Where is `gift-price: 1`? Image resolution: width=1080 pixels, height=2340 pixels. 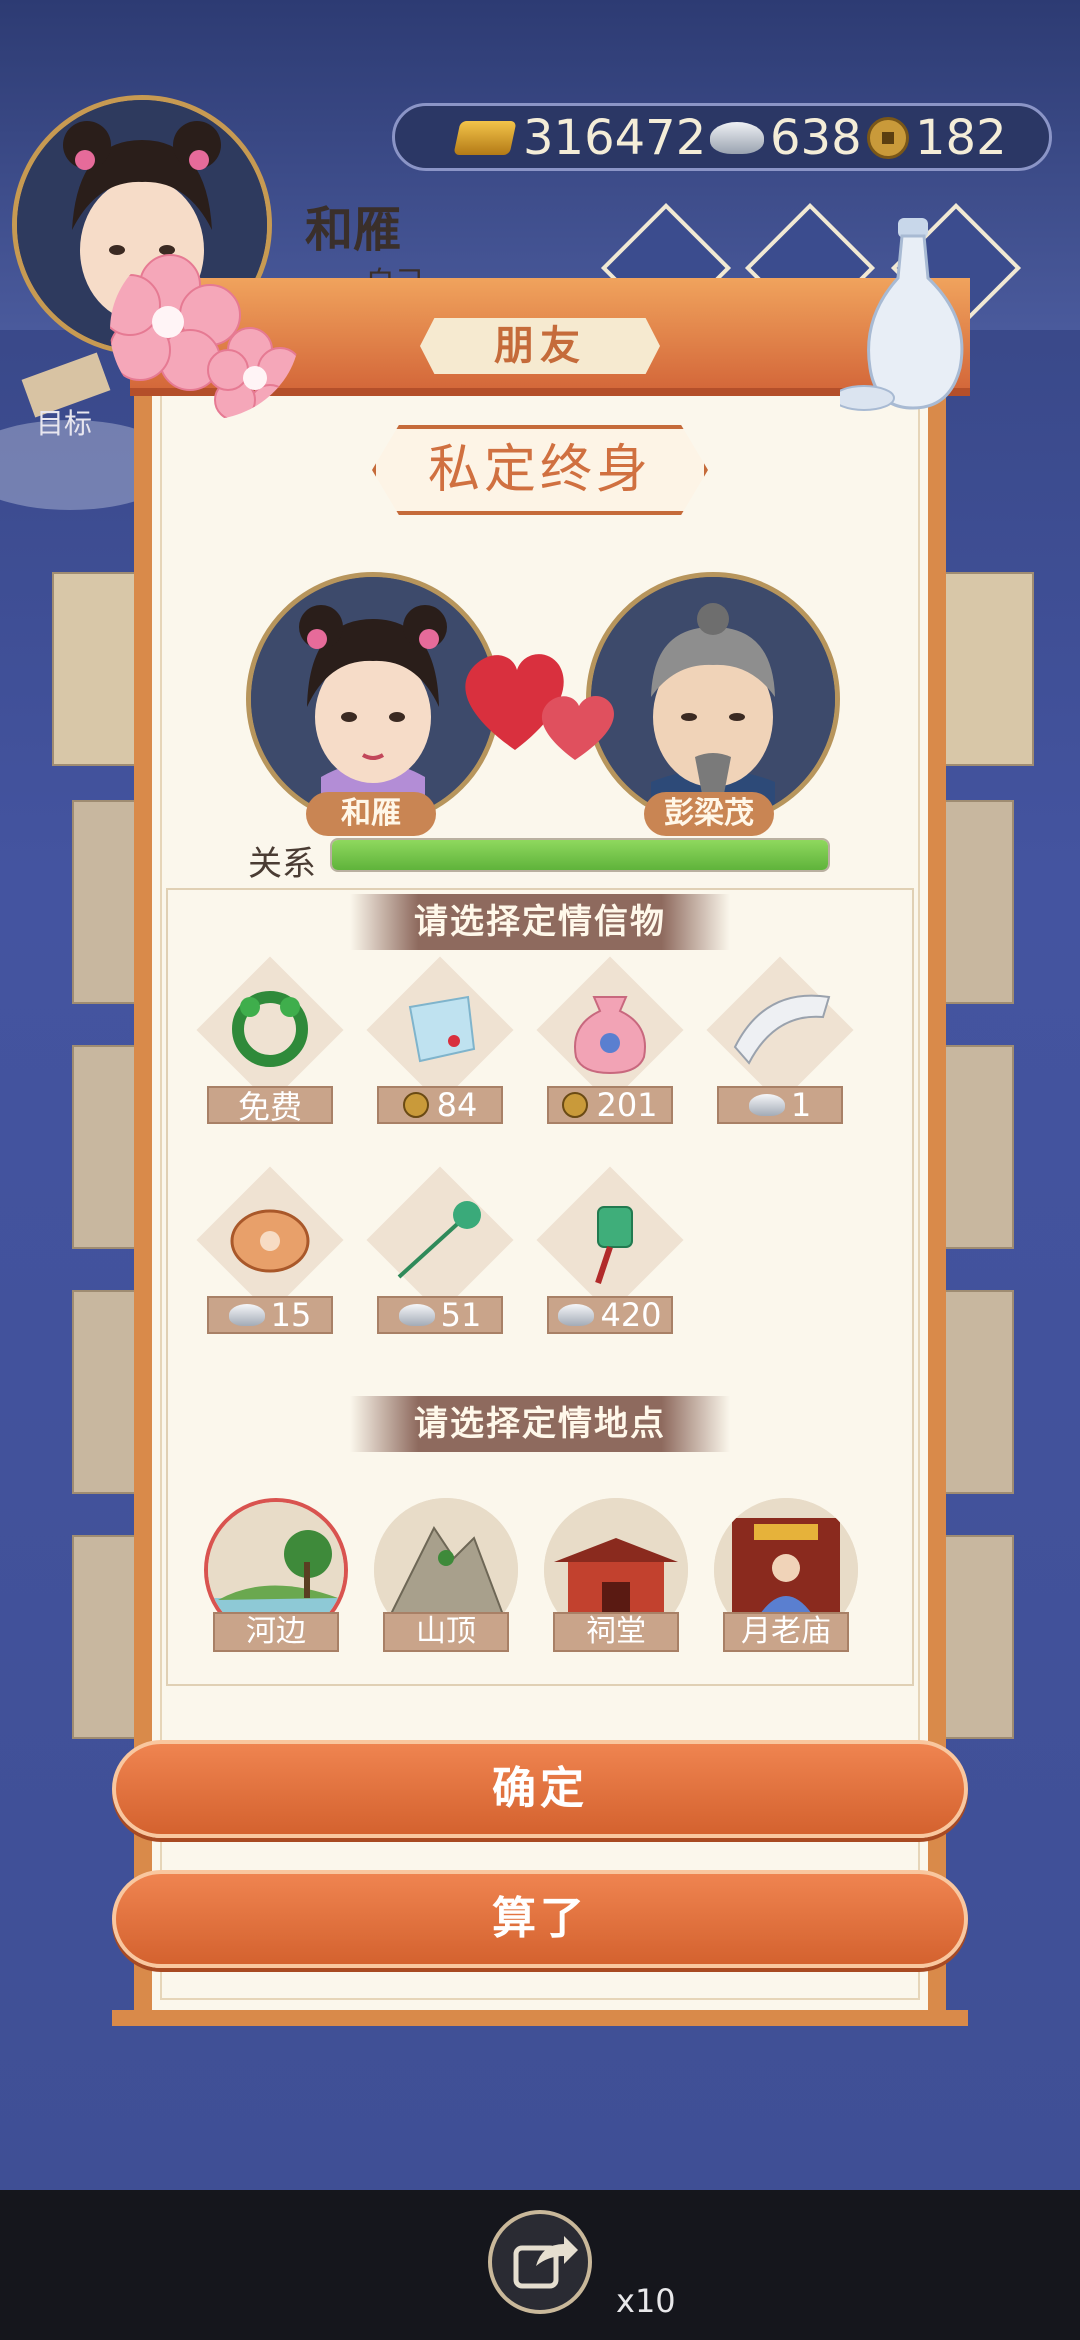
gift-price: 1 is located at coordinates (780, 1105).